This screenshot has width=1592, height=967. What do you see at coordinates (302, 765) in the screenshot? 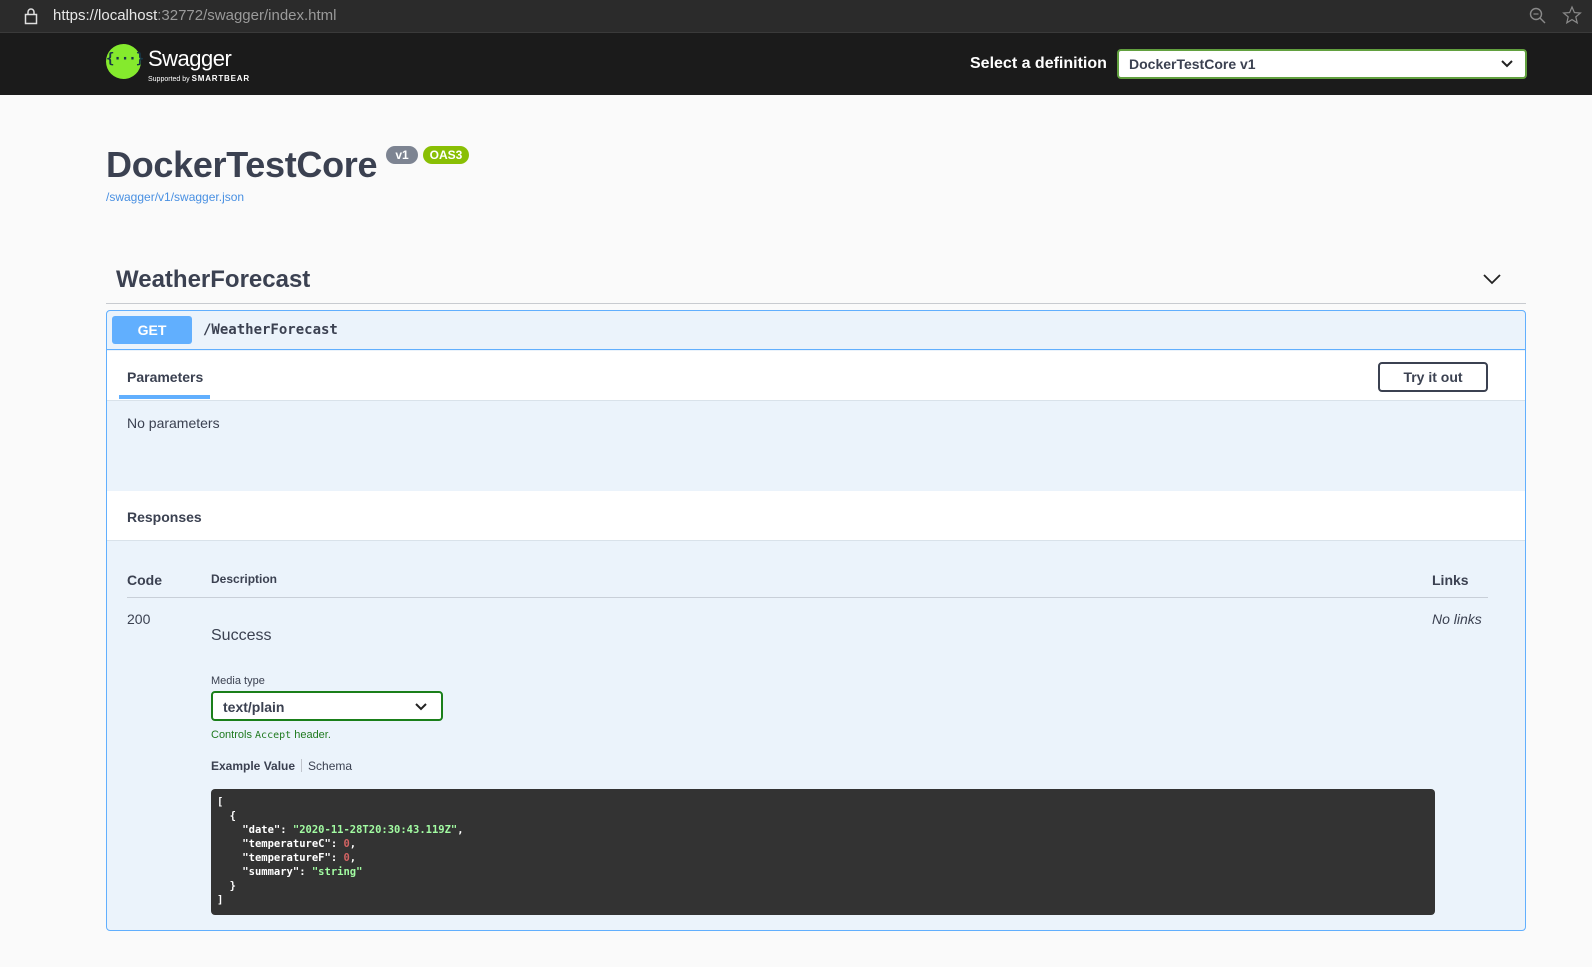
I see `tab-separator` at bounding box center [302, 765].